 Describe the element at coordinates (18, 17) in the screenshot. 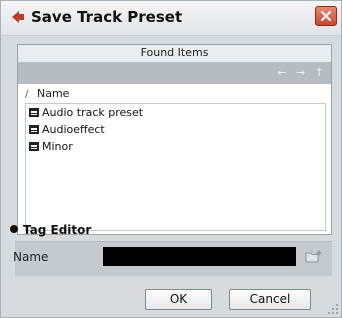

I see `app-logo-icon` at that location.